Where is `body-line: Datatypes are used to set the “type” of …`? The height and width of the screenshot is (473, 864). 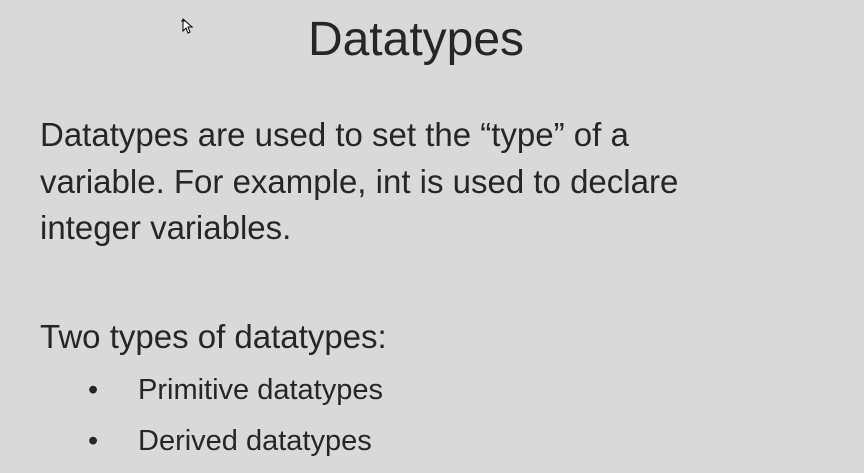 body-line: Datatypes are used to set the “type” of … is located at coordinates (334, 134).